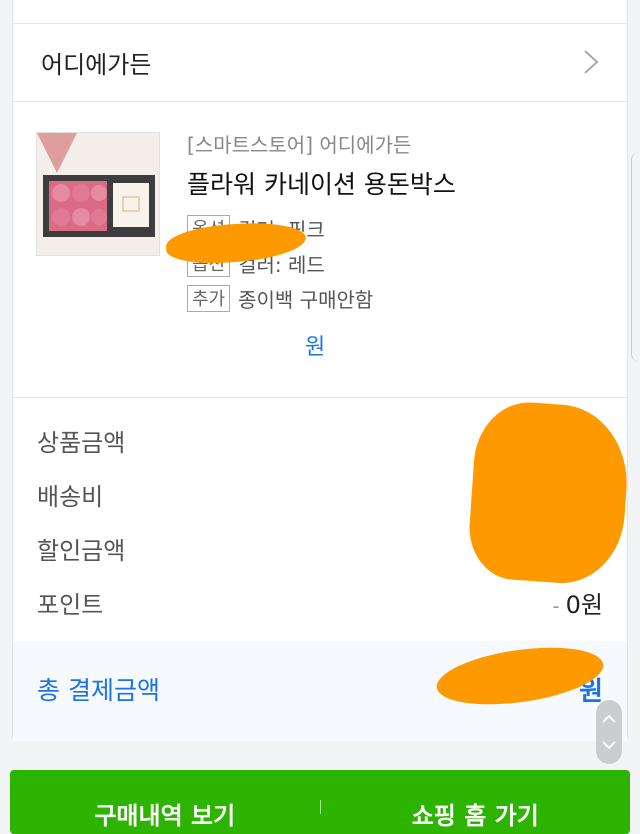  I want to click on discount-label: 할인금액, so click(81, 551).